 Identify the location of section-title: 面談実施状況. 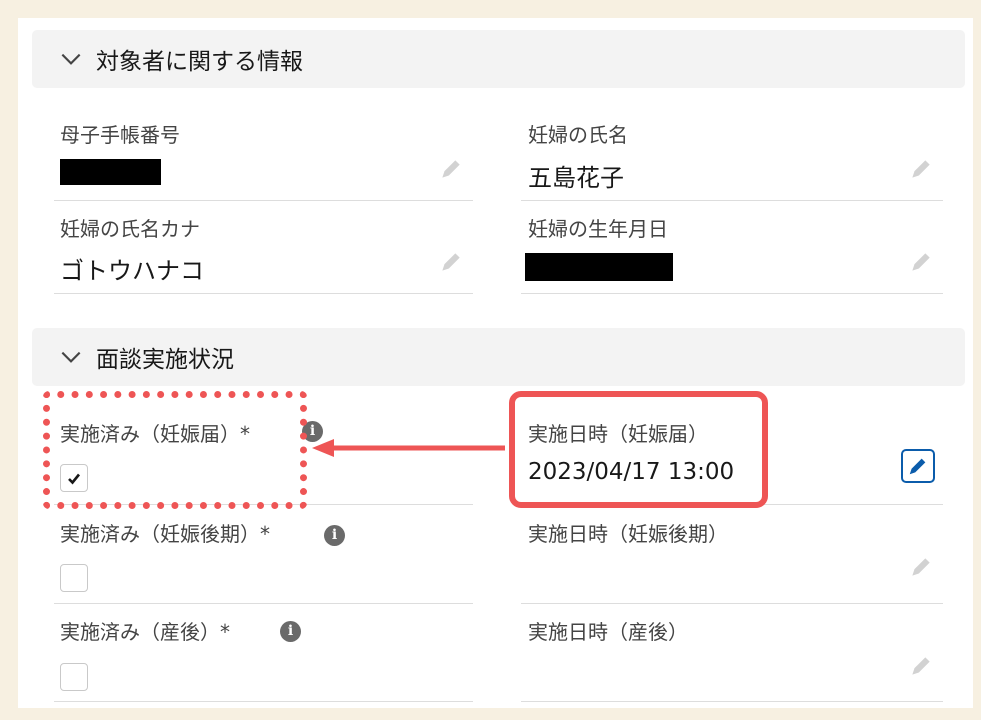
(165, 360).